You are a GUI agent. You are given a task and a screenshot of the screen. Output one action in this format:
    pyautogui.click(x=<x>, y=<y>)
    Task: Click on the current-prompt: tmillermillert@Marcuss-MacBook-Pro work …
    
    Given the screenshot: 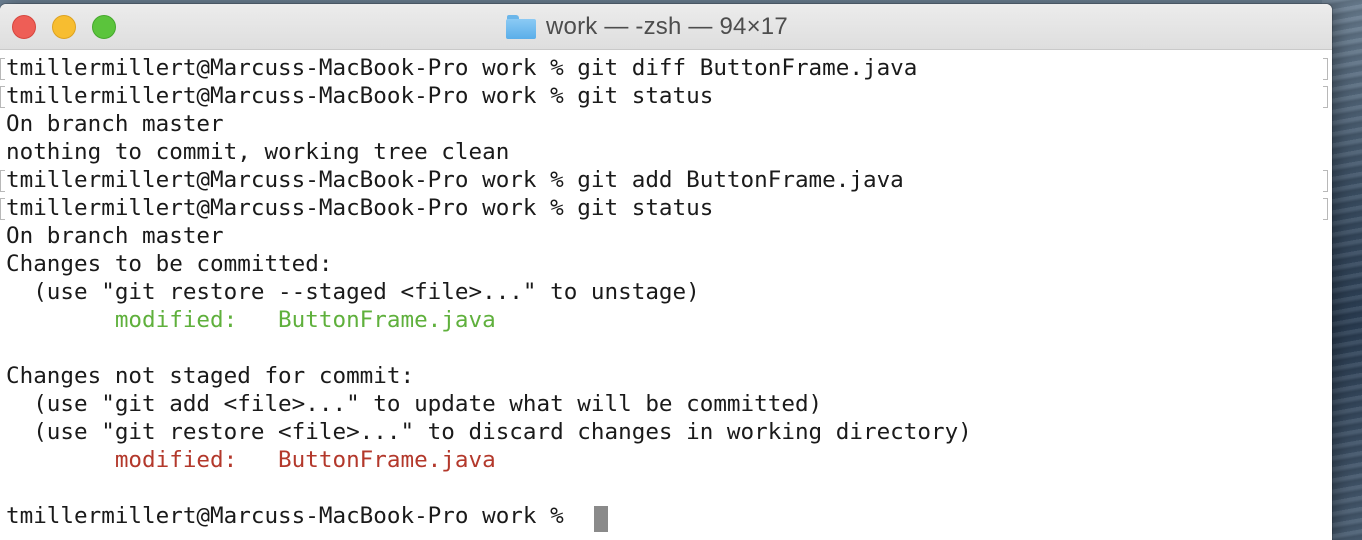 What is the action you would take?
    pyautogui.click(x=292, y=516)
    